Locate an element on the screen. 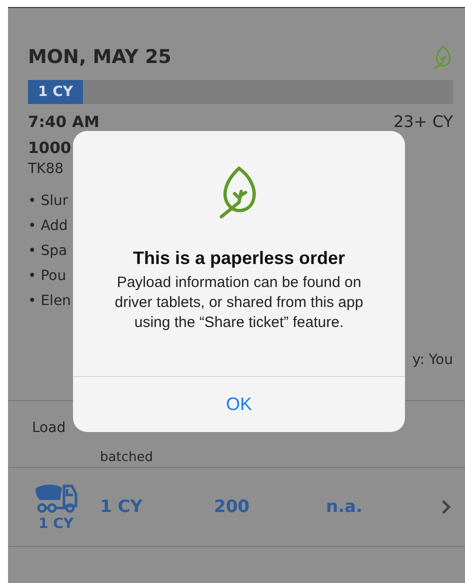  note-item: • Slur is located at coordinates (48, 201).